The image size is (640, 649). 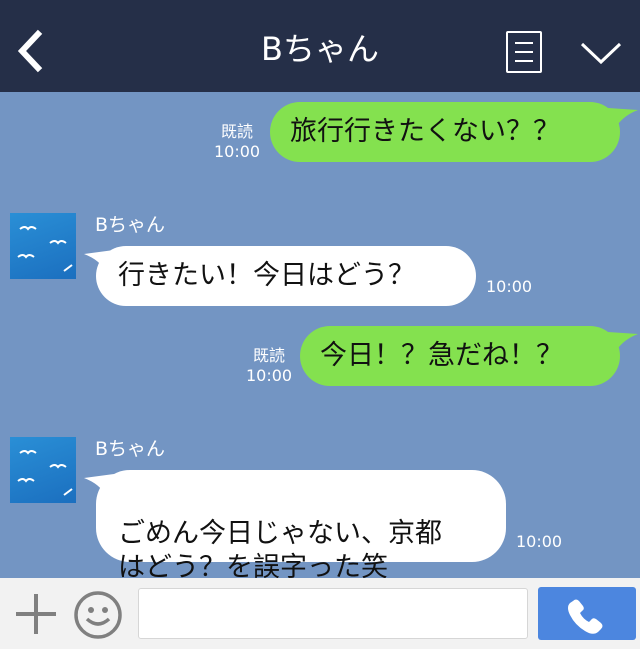 I want to click on menu-button, so click(x=524, y=52).